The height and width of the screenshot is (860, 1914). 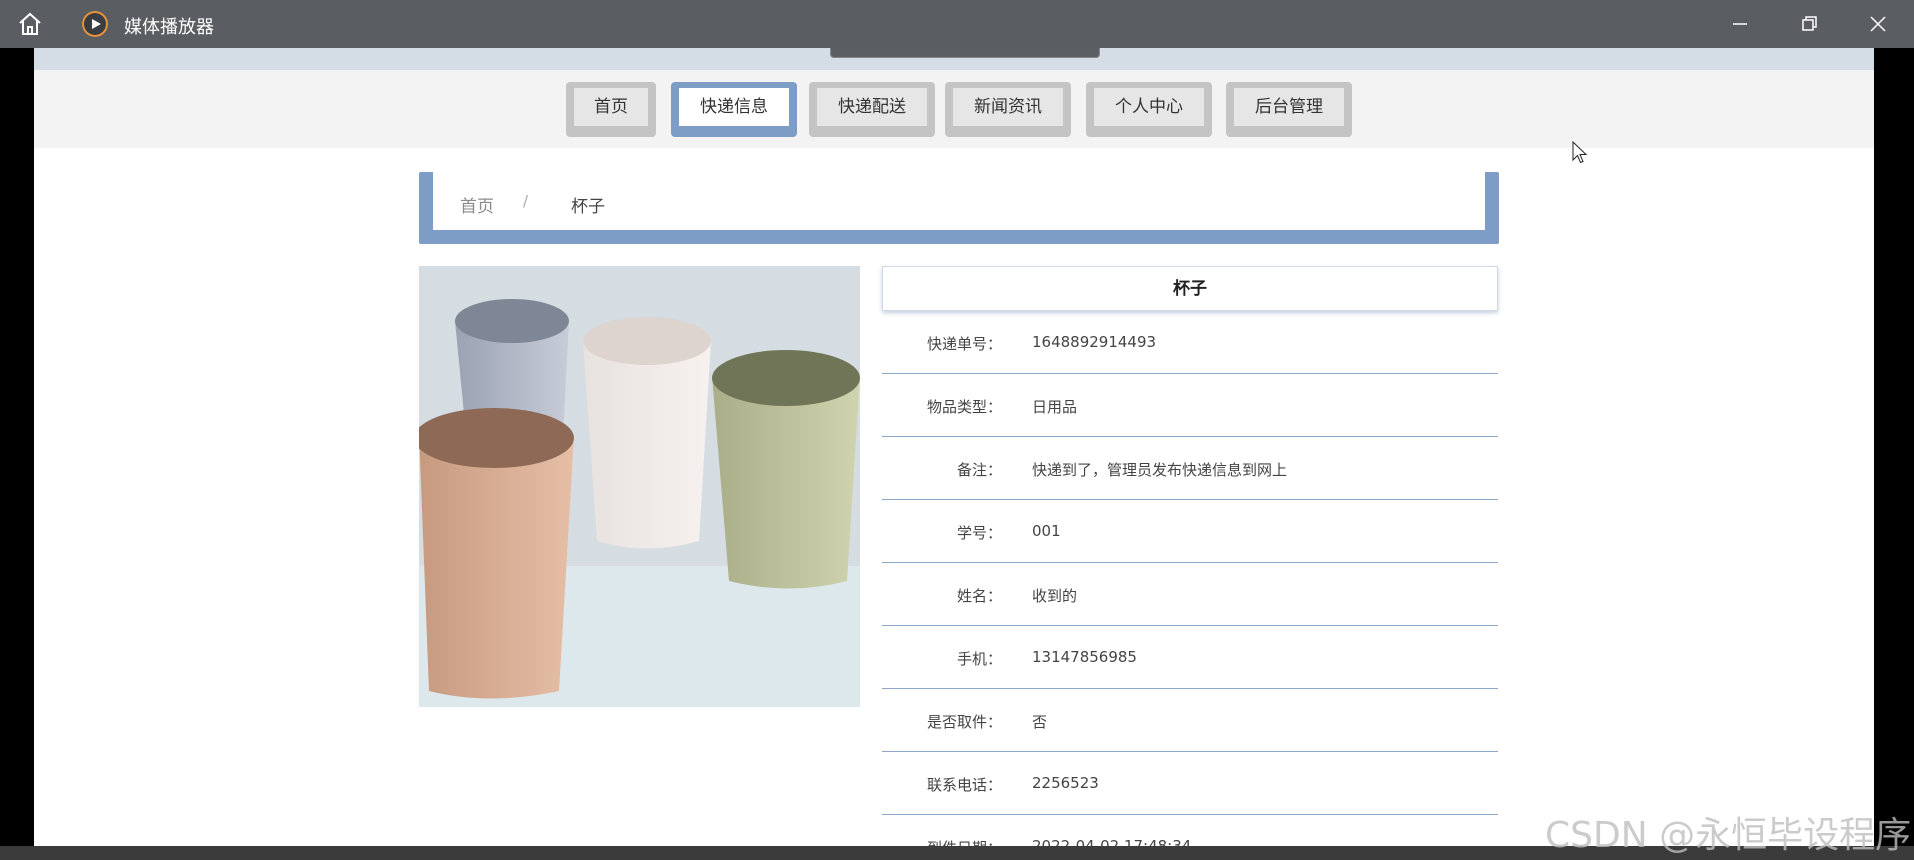 What do you see at coordinates (1190, 783) in the screenshot?
I see `detail-row: 联系电话： 2256523` at bounding box center [1190, 783].